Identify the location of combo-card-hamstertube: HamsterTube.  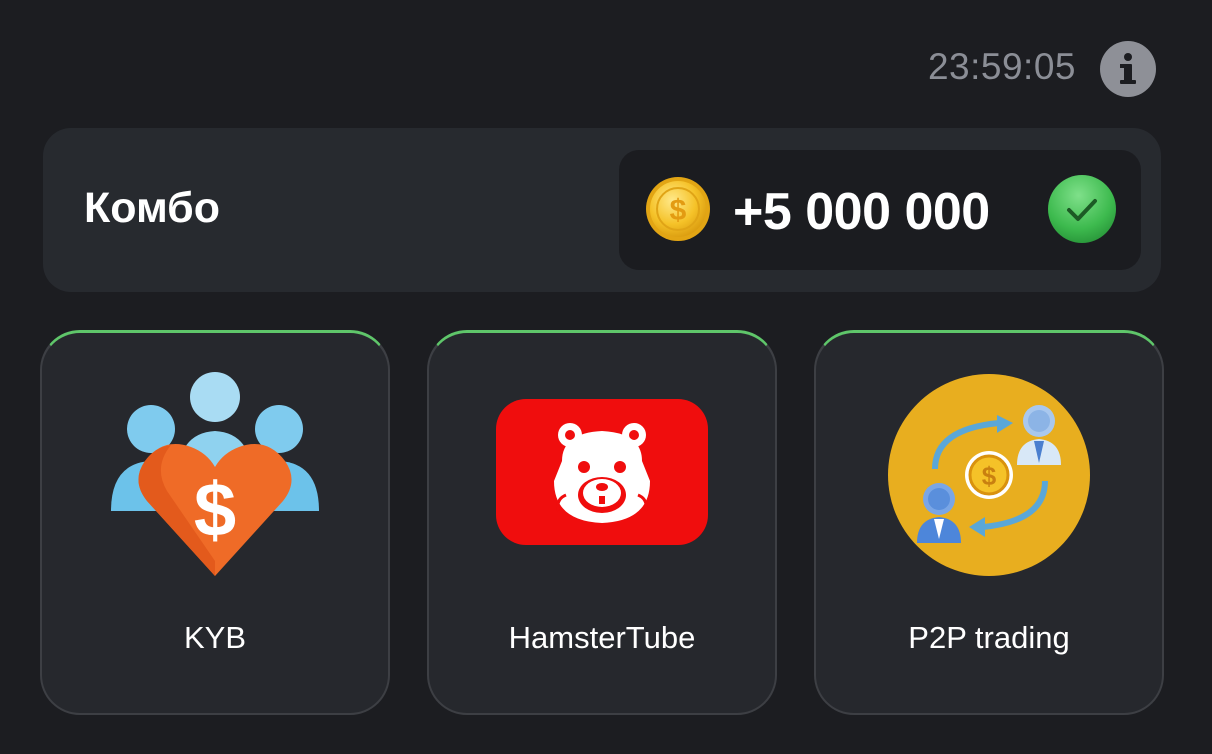
(602, 522).